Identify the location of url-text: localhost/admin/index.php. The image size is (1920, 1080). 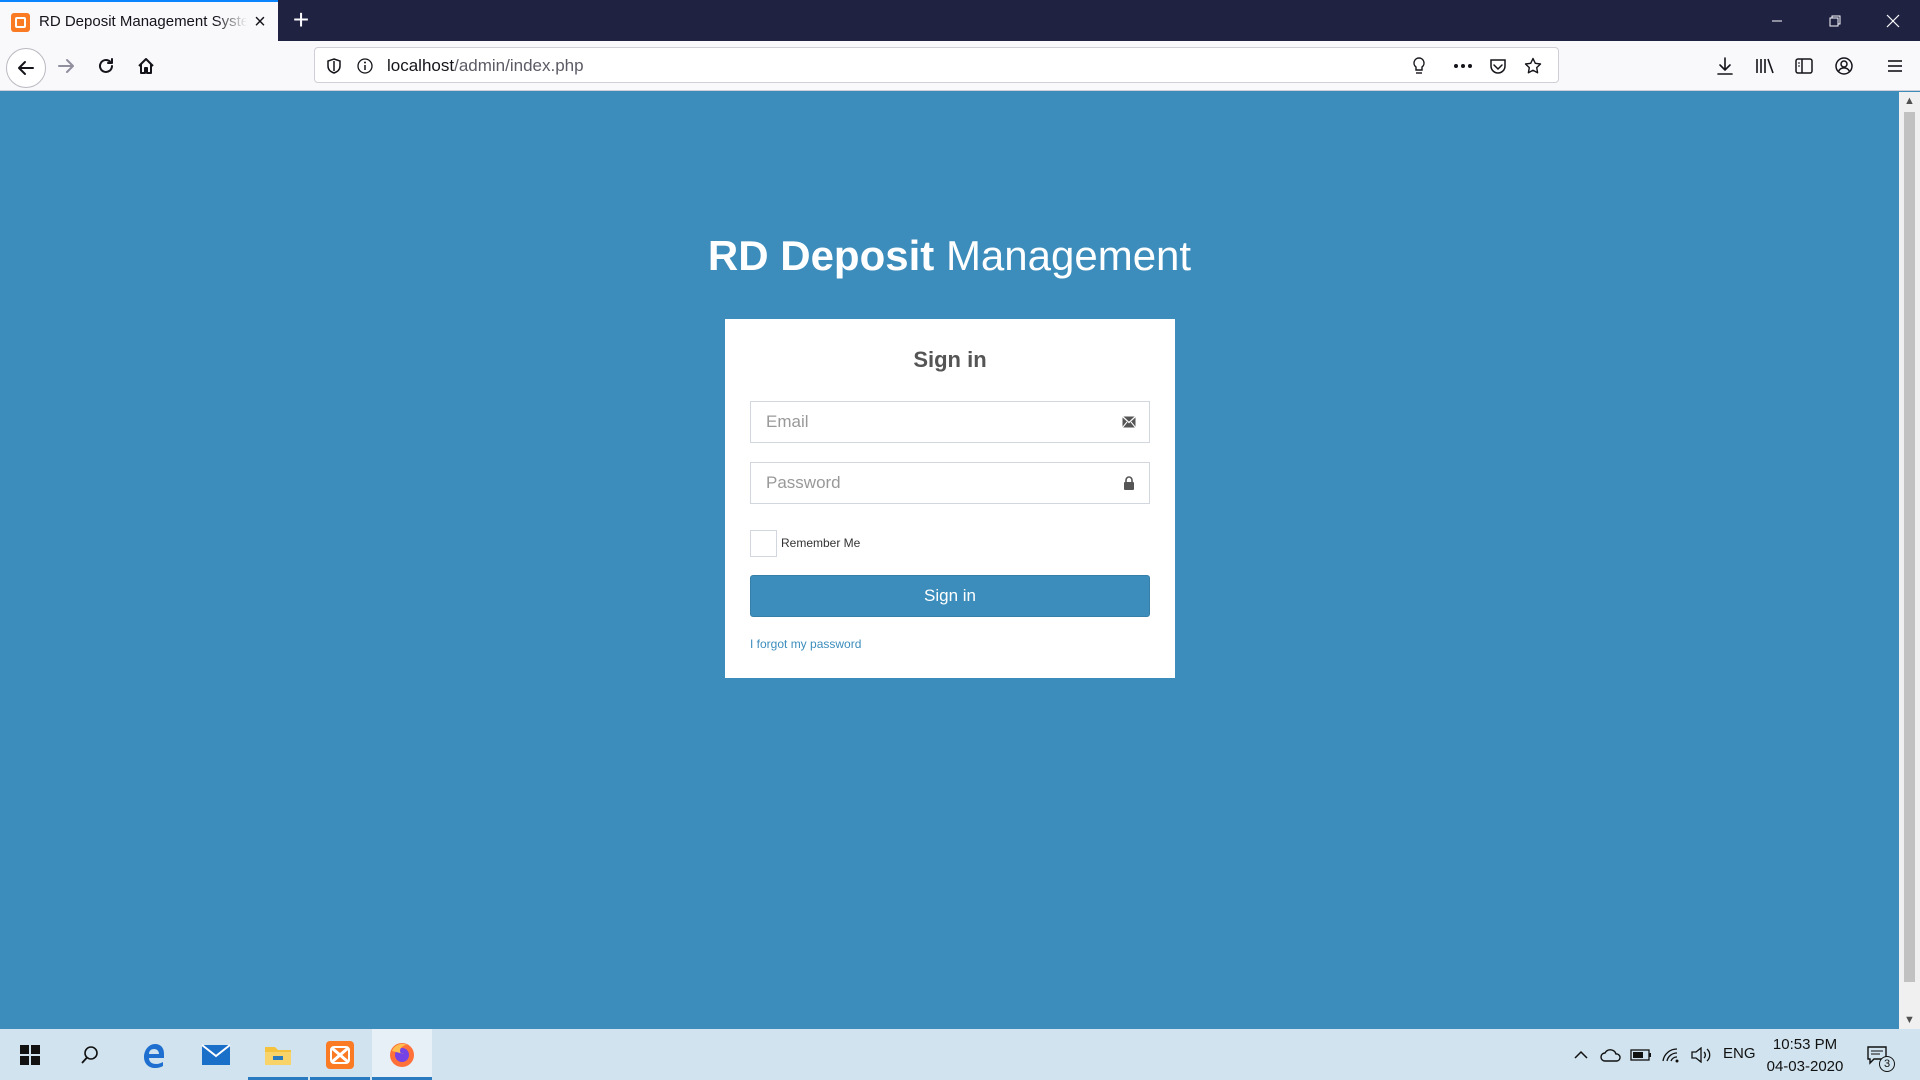
(485, 66).